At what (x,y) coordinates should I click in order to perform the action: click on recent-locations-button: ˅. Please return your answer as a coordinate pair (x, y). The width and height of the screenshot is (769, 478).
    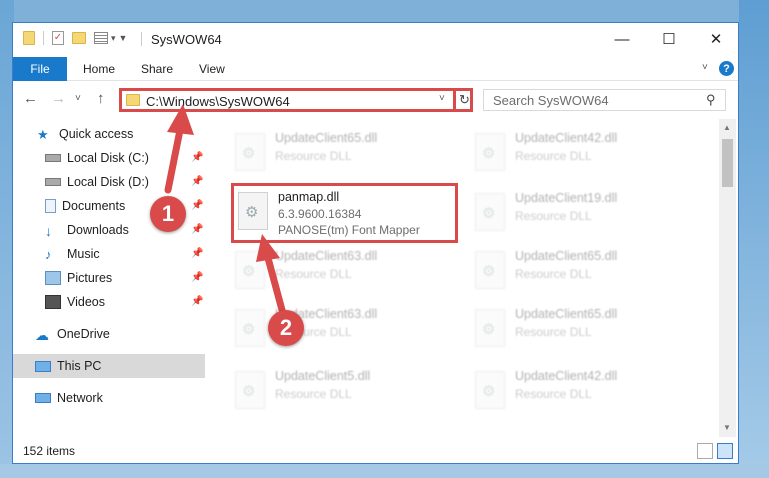
    Looking at the image, I should click on (78, 98).